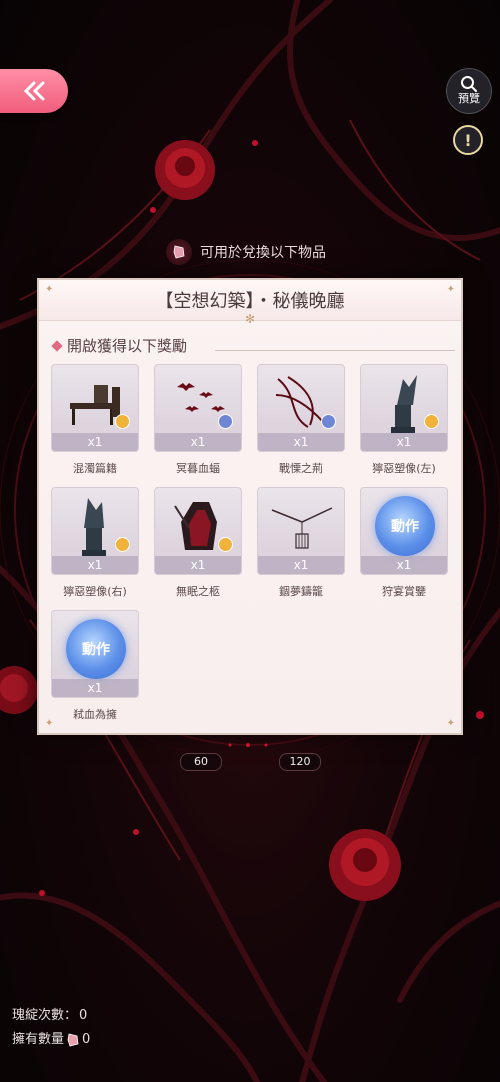 This screenshot has height=1082, width=500. I want to click on exchange-hint: 可用於兌換以下物品, so click(246, 252).